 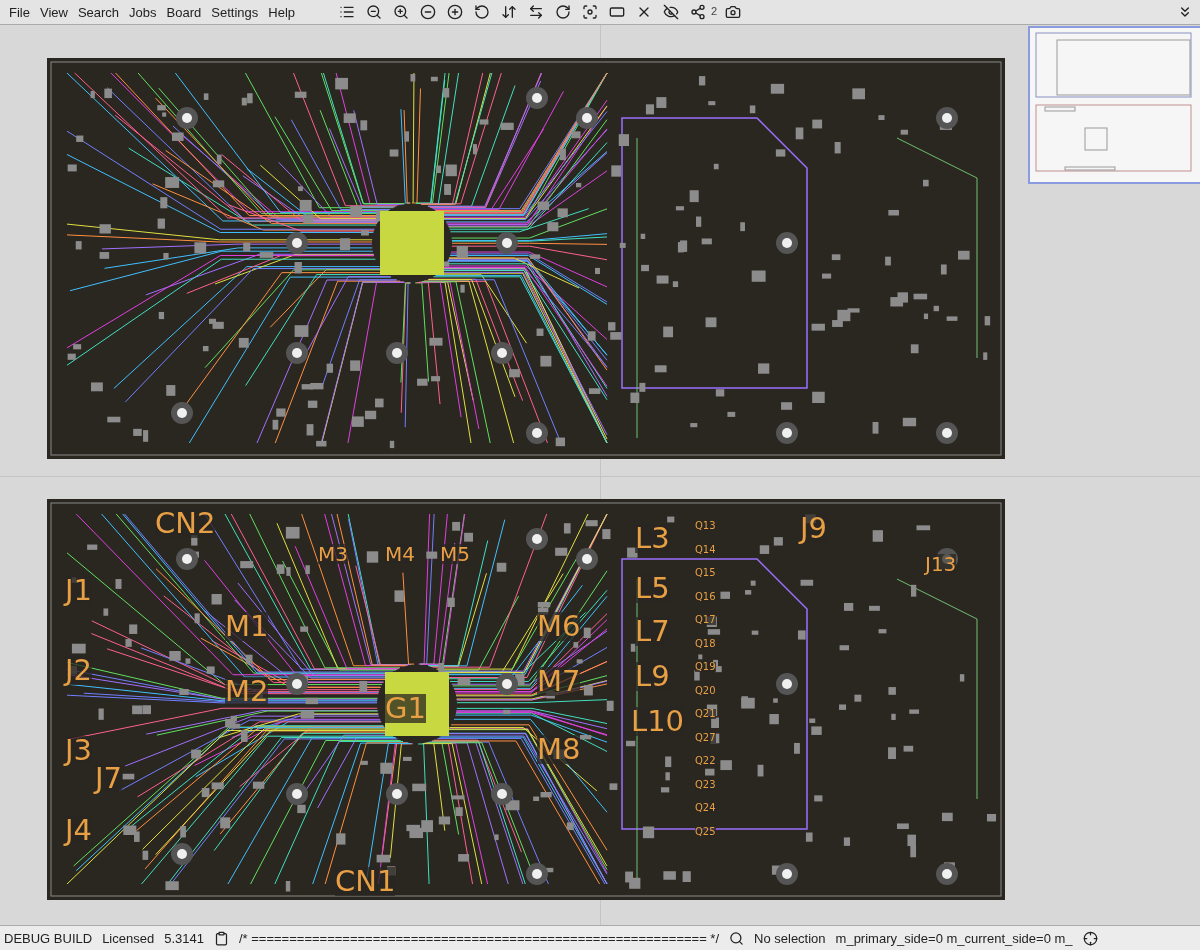 What do you see at coordinates (509, 12) in the screenshot?
I see `flip-vertical-icon` at bounding box center [509, 12].